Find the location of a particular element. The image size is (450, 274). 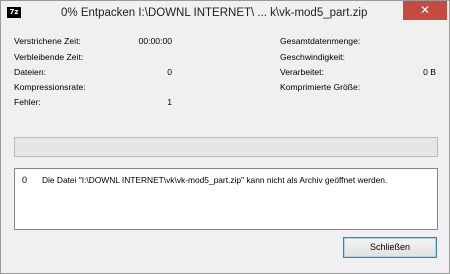

elapsed-time-value: 00:00:00 is located at coordinates (155, 41).